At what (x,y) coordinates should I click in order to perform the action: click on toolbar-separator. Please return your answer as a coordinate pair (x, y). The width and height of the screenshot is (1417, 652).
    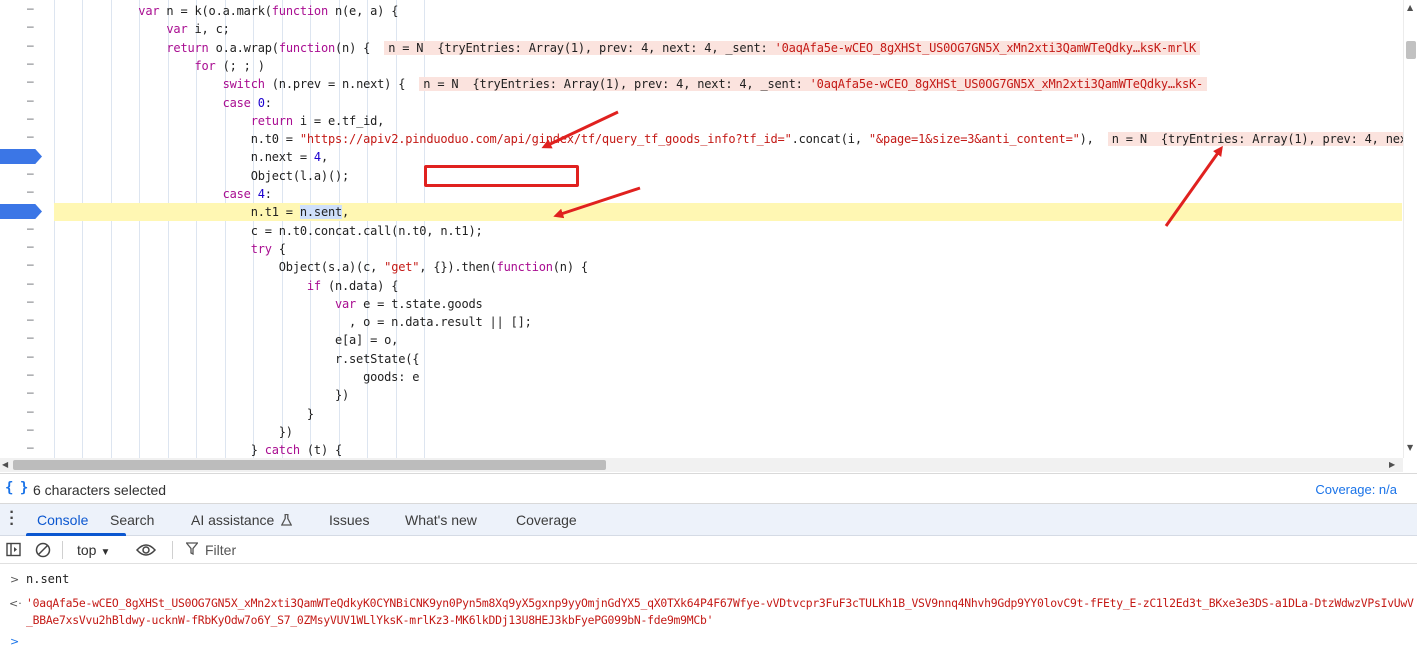
    Looking at the image, I should click on (172, 550).